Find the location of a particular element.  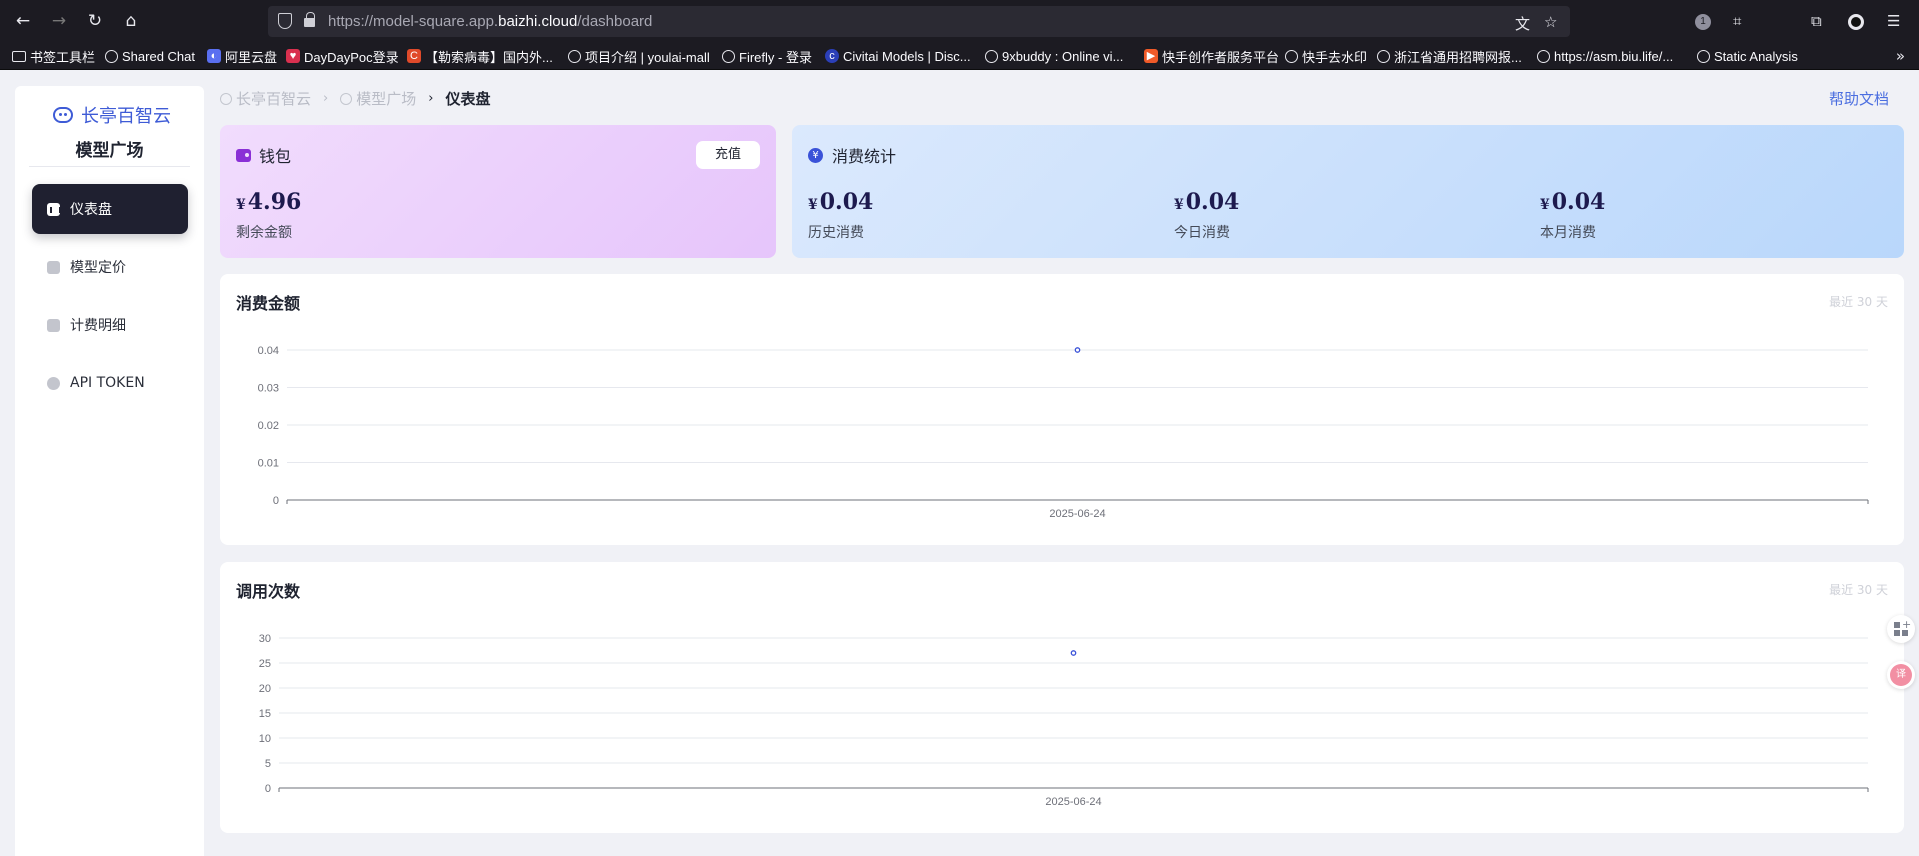

account-icon is located at coordinates (1856, 22).